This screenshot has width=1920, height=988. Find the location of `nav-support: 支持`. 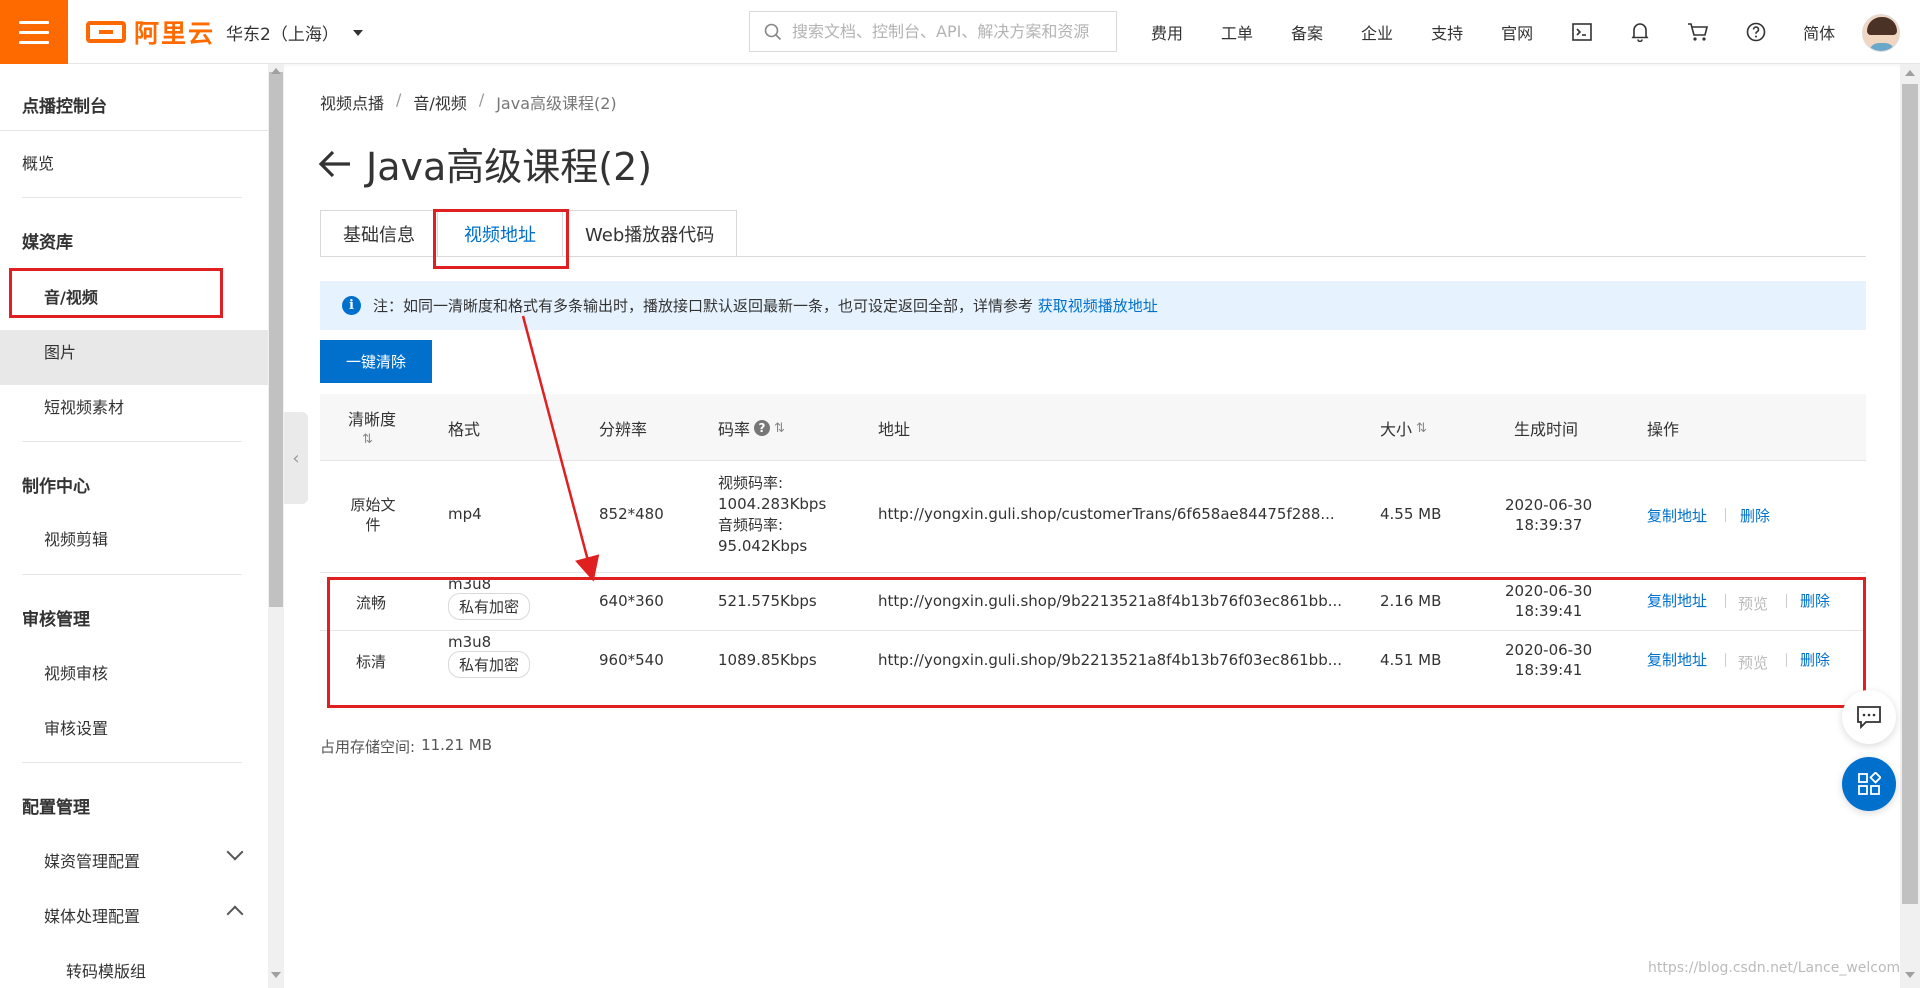

nav-support: 支持 is located at coordinates (1447, 32).